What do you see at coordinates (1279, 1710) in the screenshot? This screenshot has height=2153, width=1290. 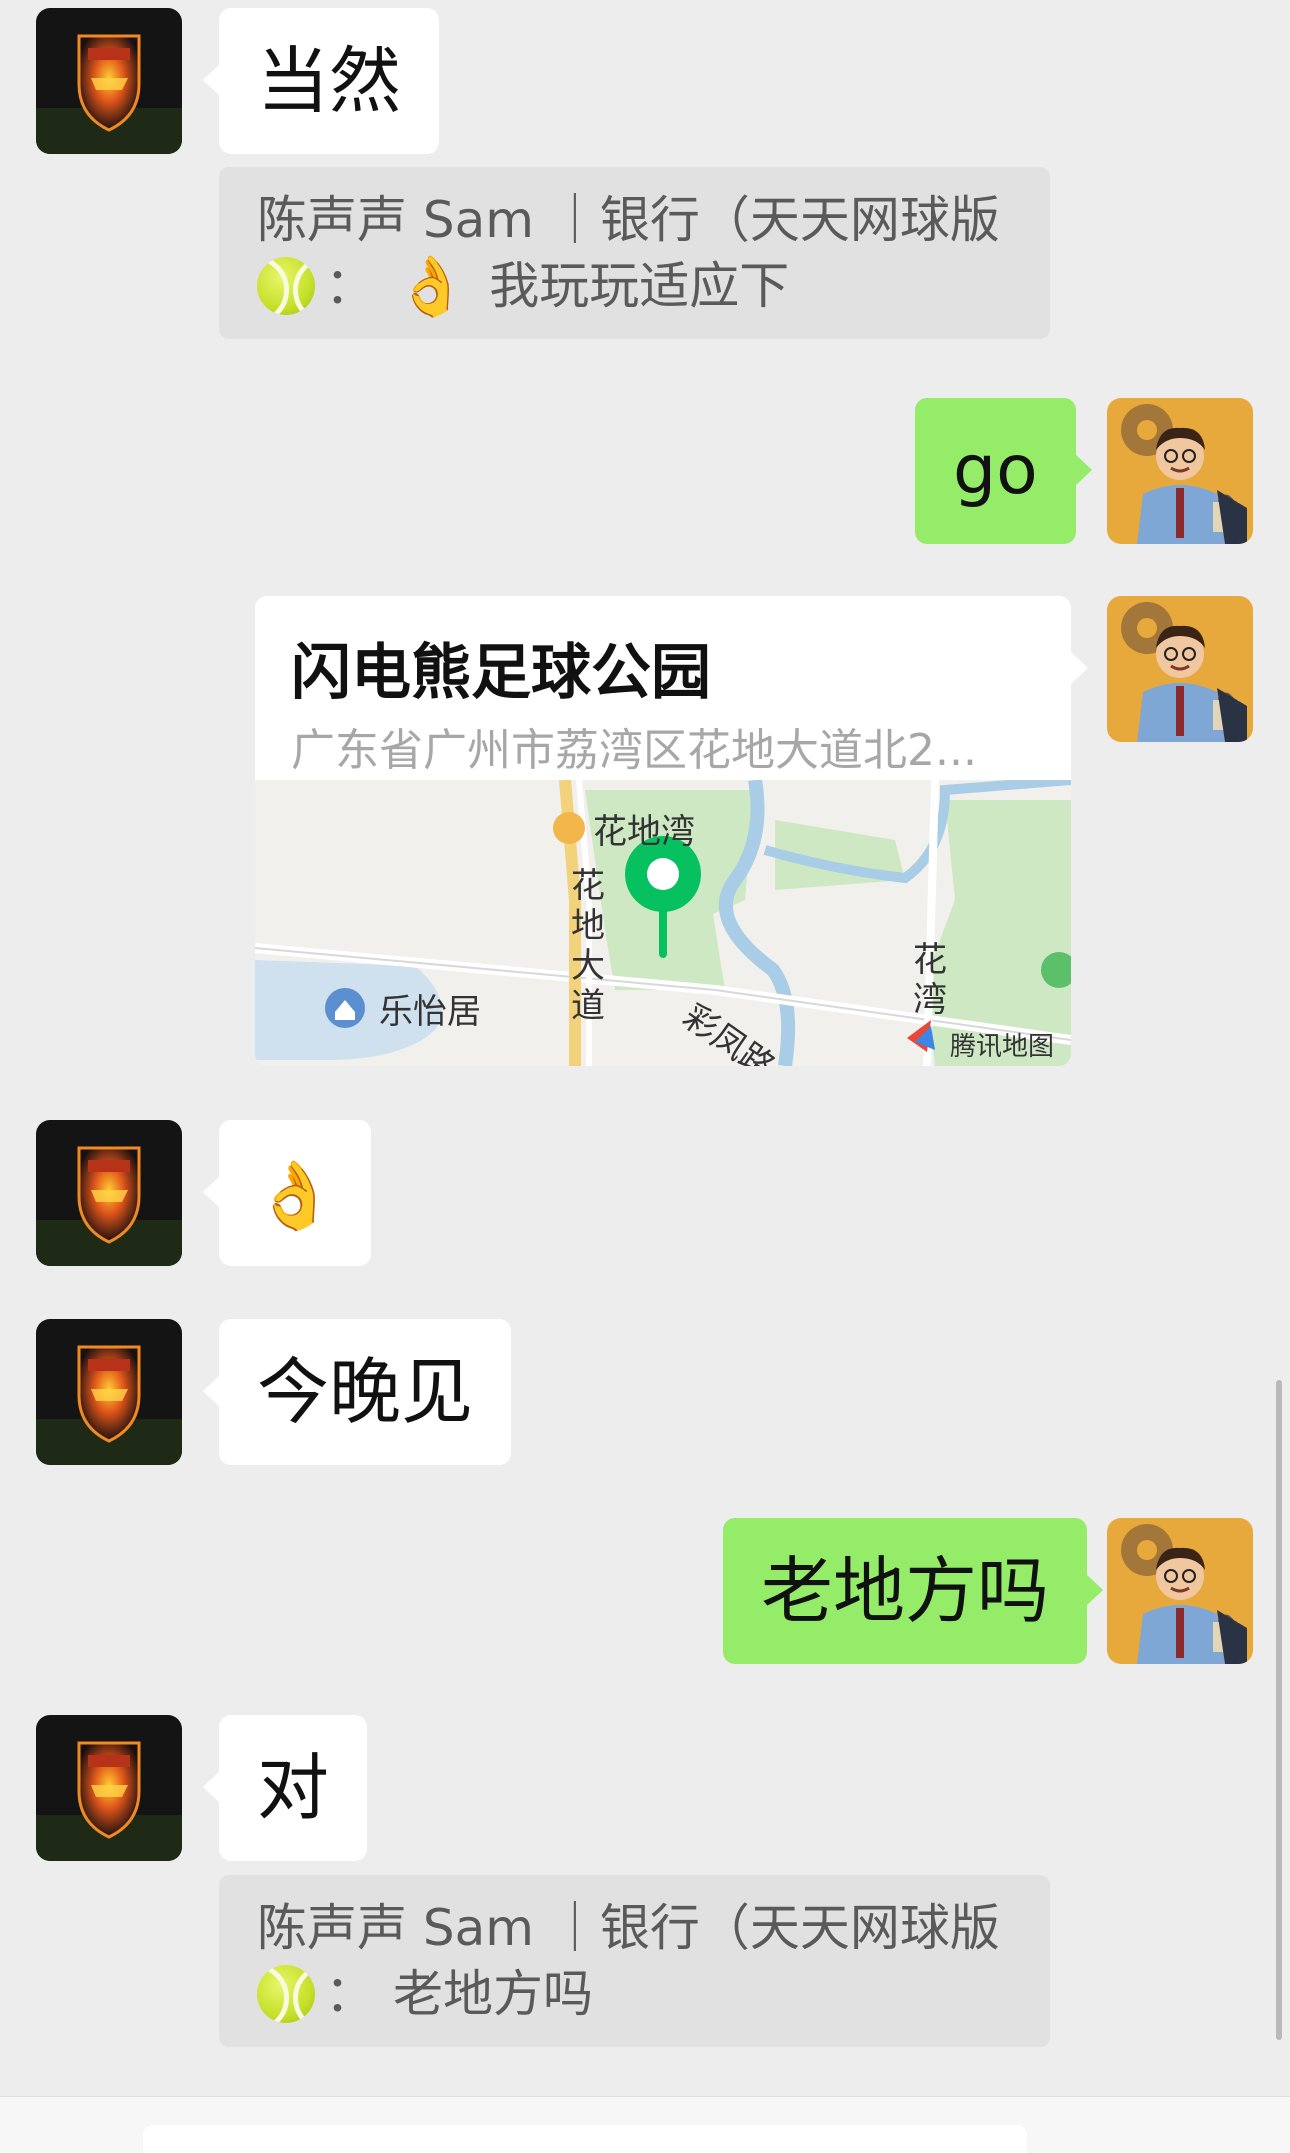 I see `scrollbar` at bounding box center [1279, 1710].